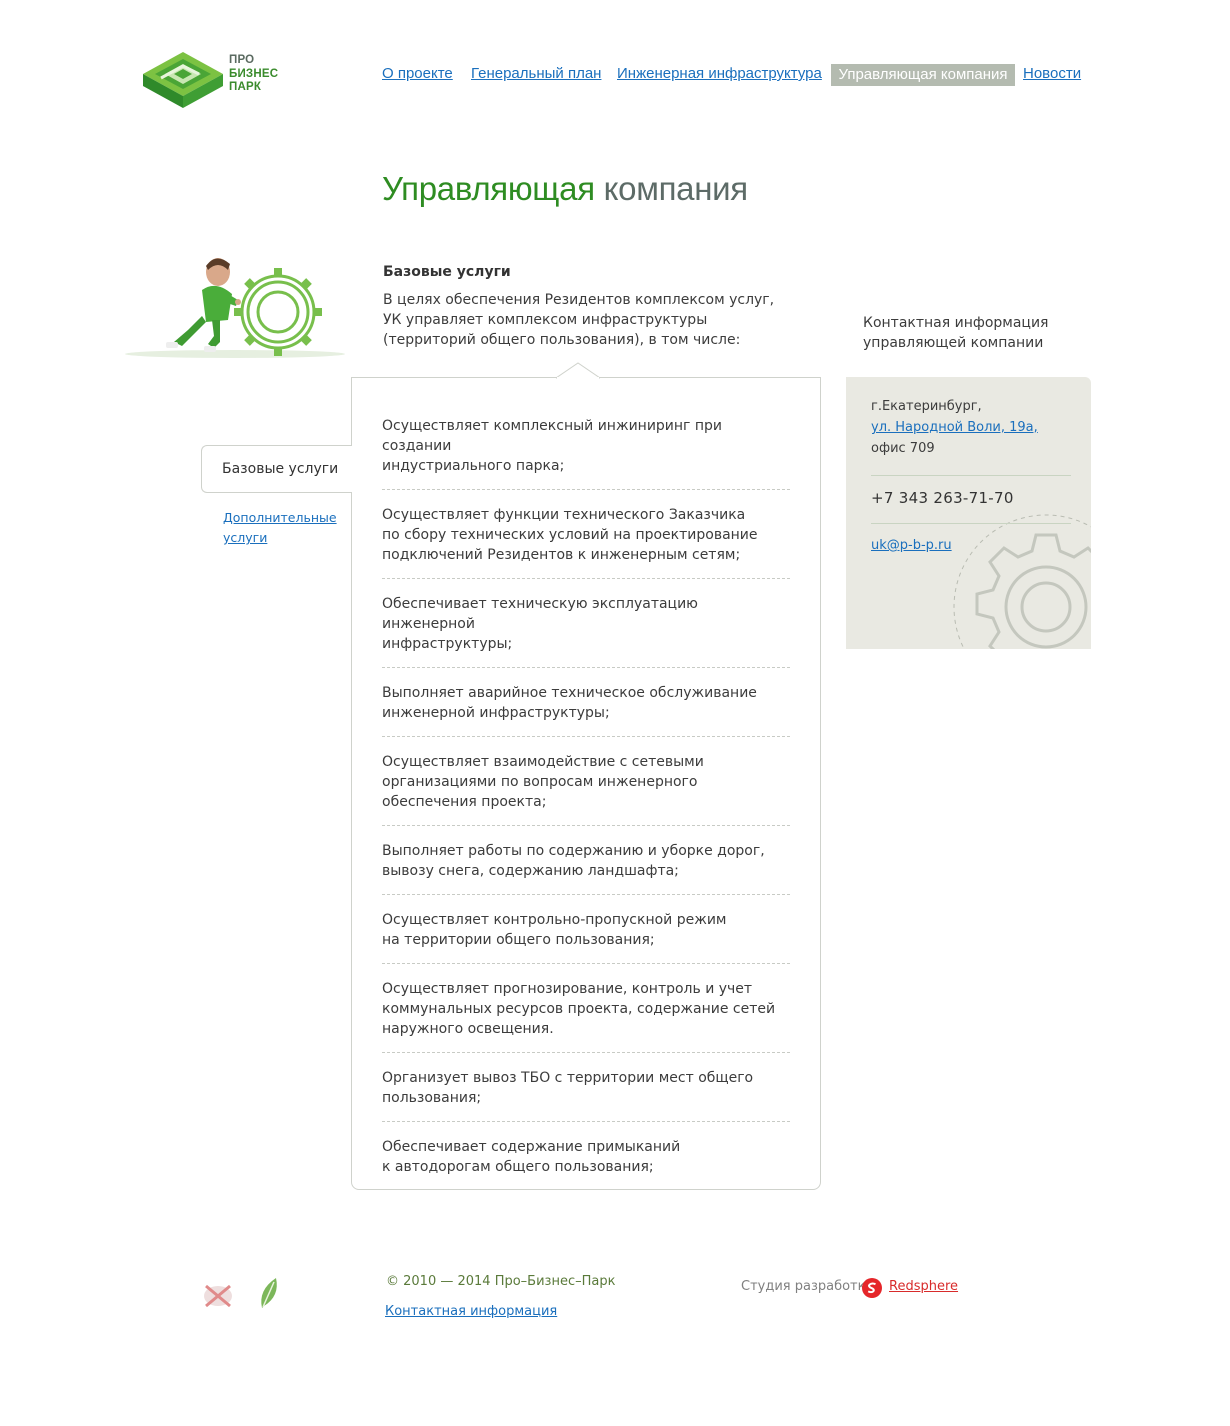  I want to click on box-notch, so click(578, 370).